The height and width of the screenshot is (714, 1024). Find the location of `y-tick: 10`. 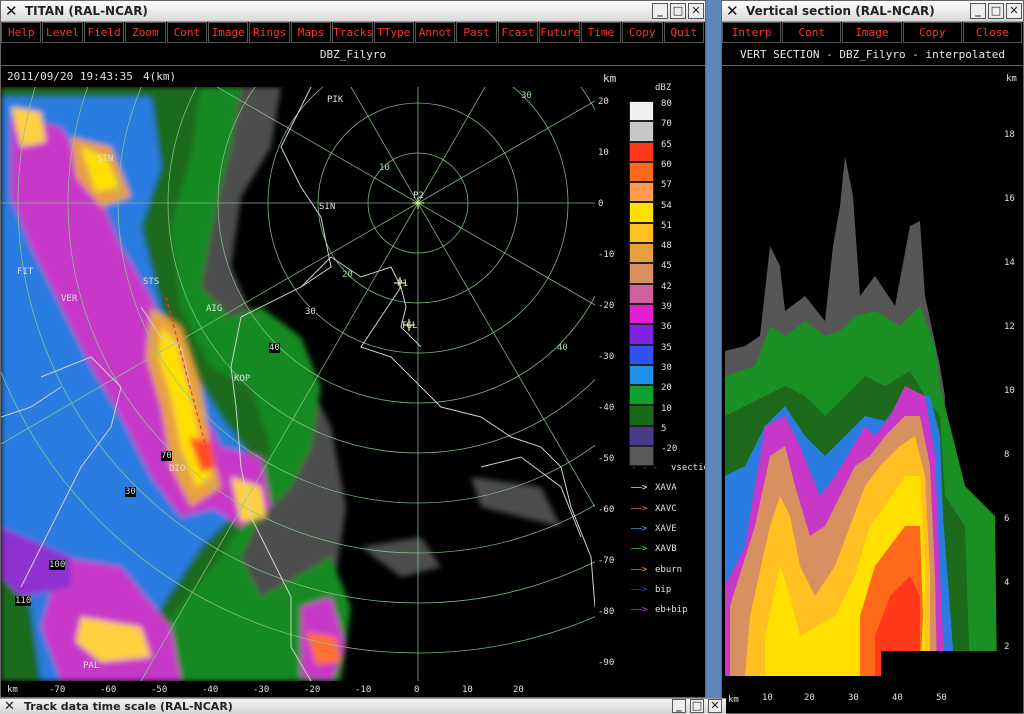

y-tick: 10 is located at coordinates (1009, 391).